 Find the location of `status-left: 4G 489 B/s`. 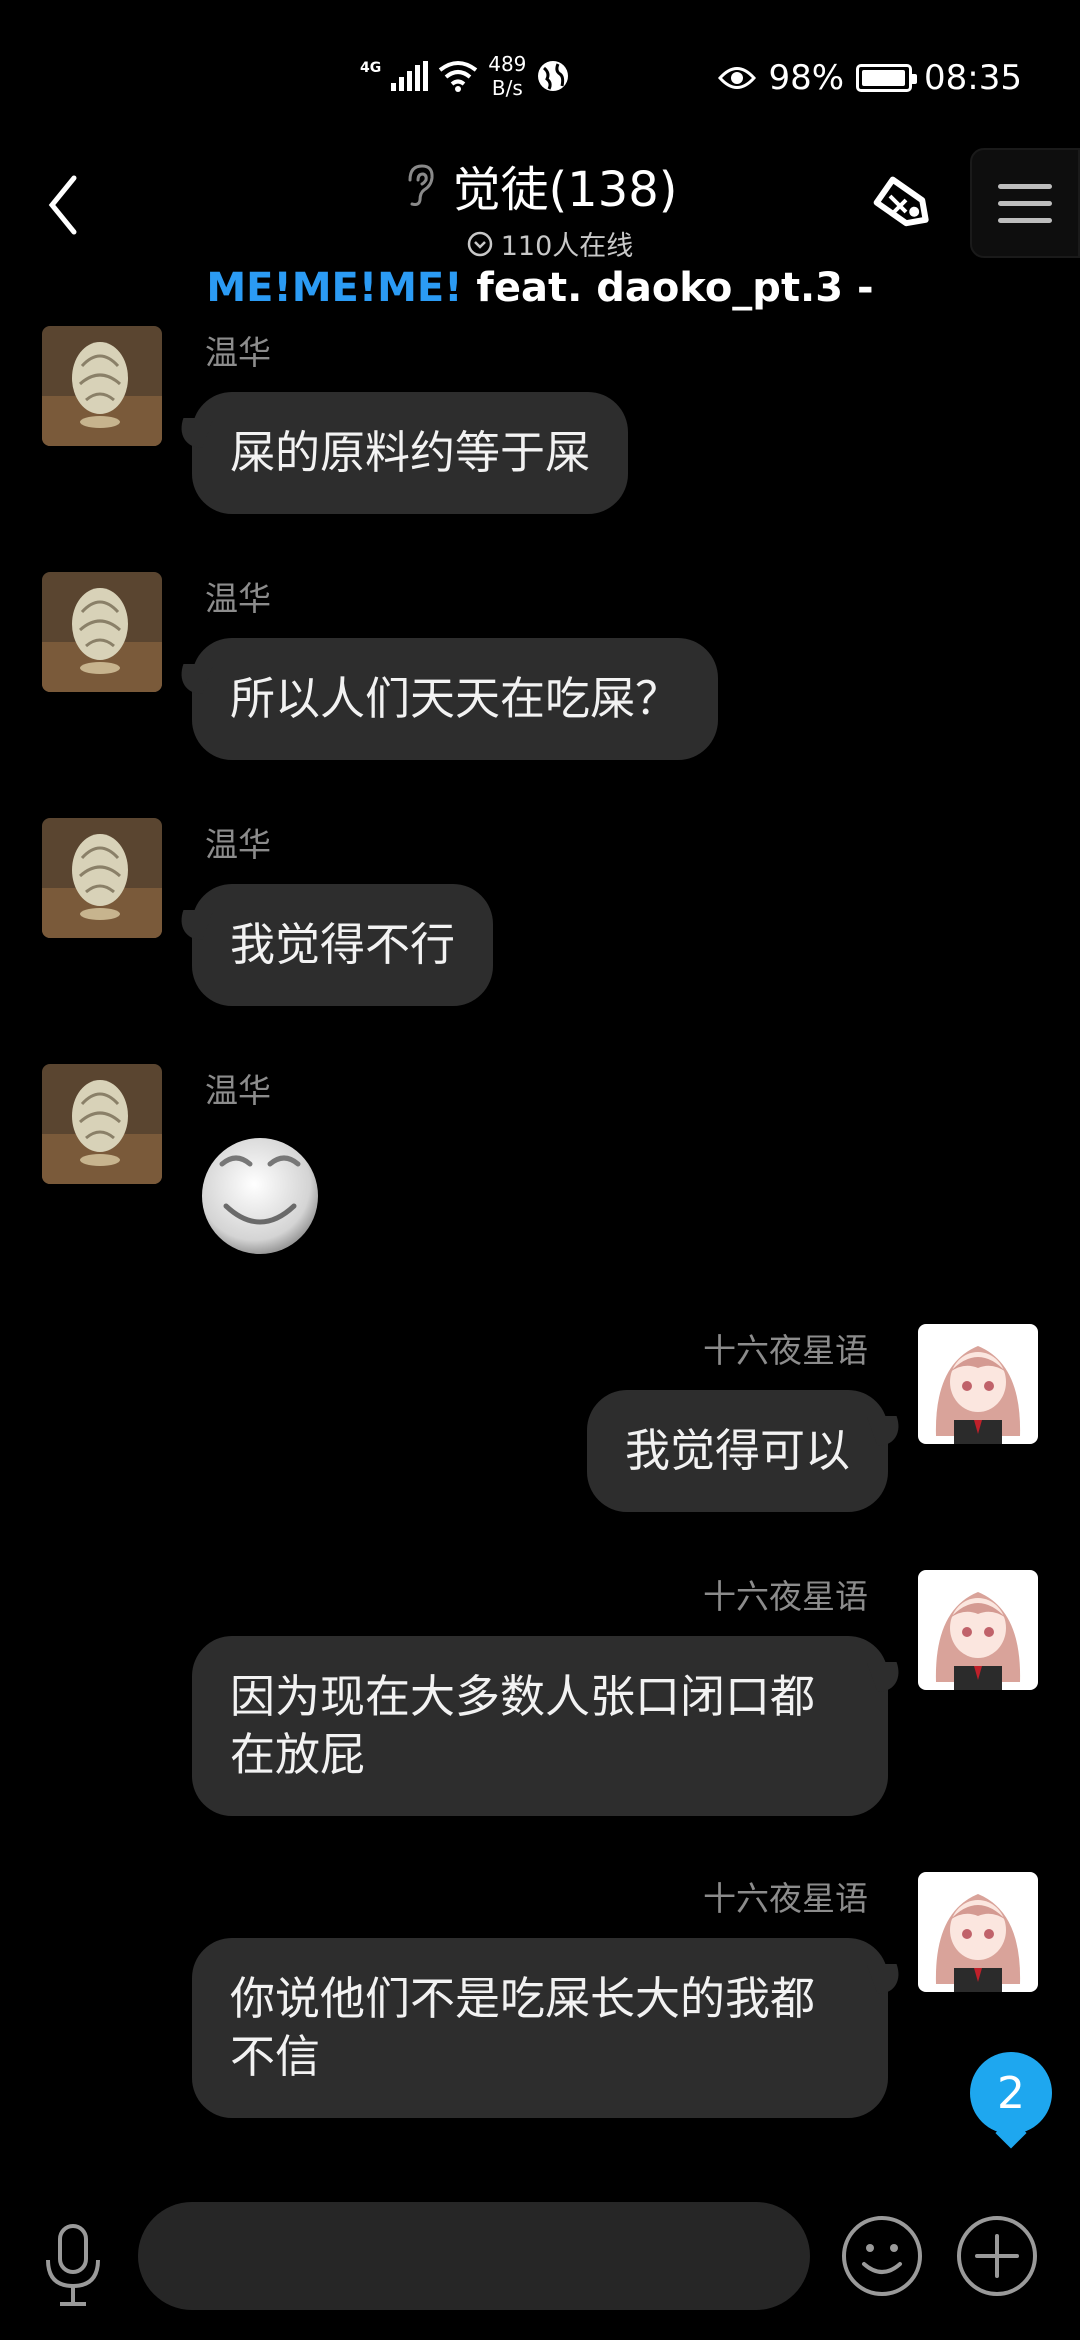

status-left: 4G 489 B/s is located at coordinates (465, 76).